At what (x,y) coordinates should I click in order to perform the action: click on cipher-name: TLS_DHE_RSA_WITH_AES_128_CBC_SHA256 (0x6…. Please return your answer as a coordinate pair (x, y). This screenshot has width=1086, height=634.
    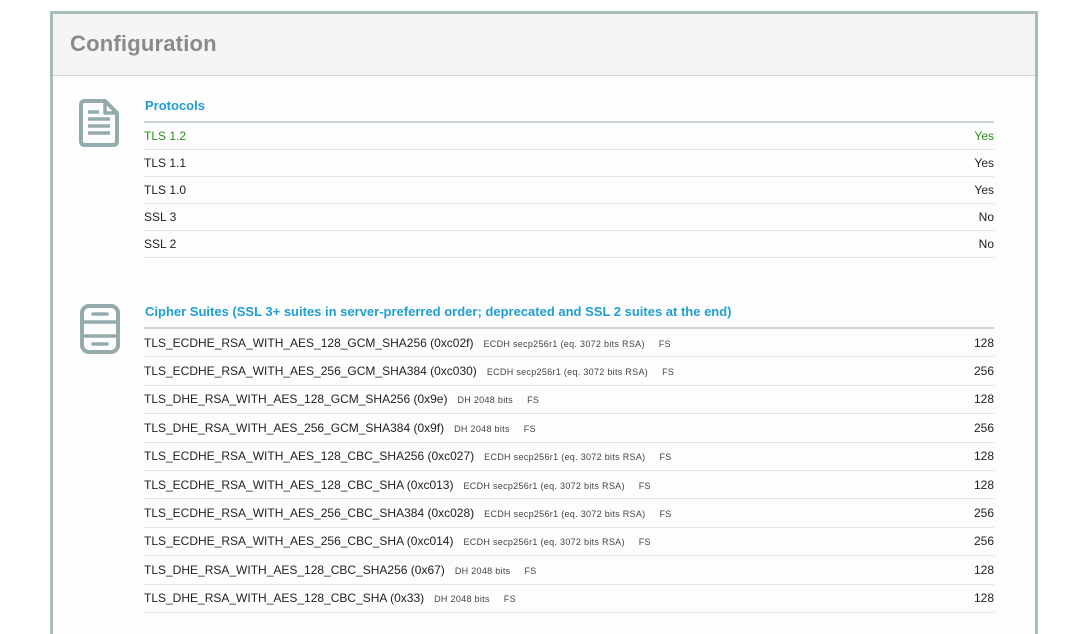
    Looking at the image, I should click on (294, 569).